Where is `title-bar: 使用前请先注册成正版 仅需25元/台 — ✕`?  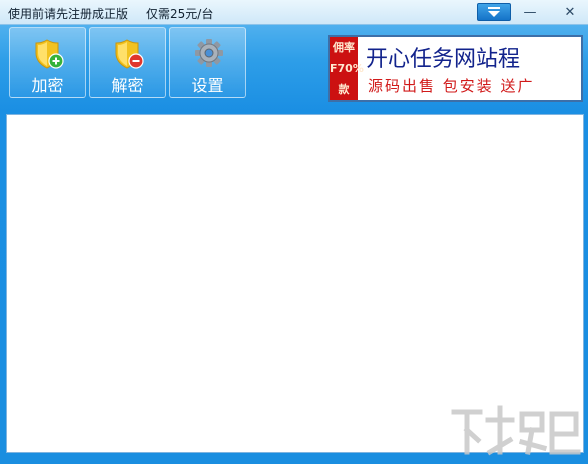 title-bar: 使用前请先注册成正版 仅需25元/台 — ✕ is located at coordinates (294, 12).